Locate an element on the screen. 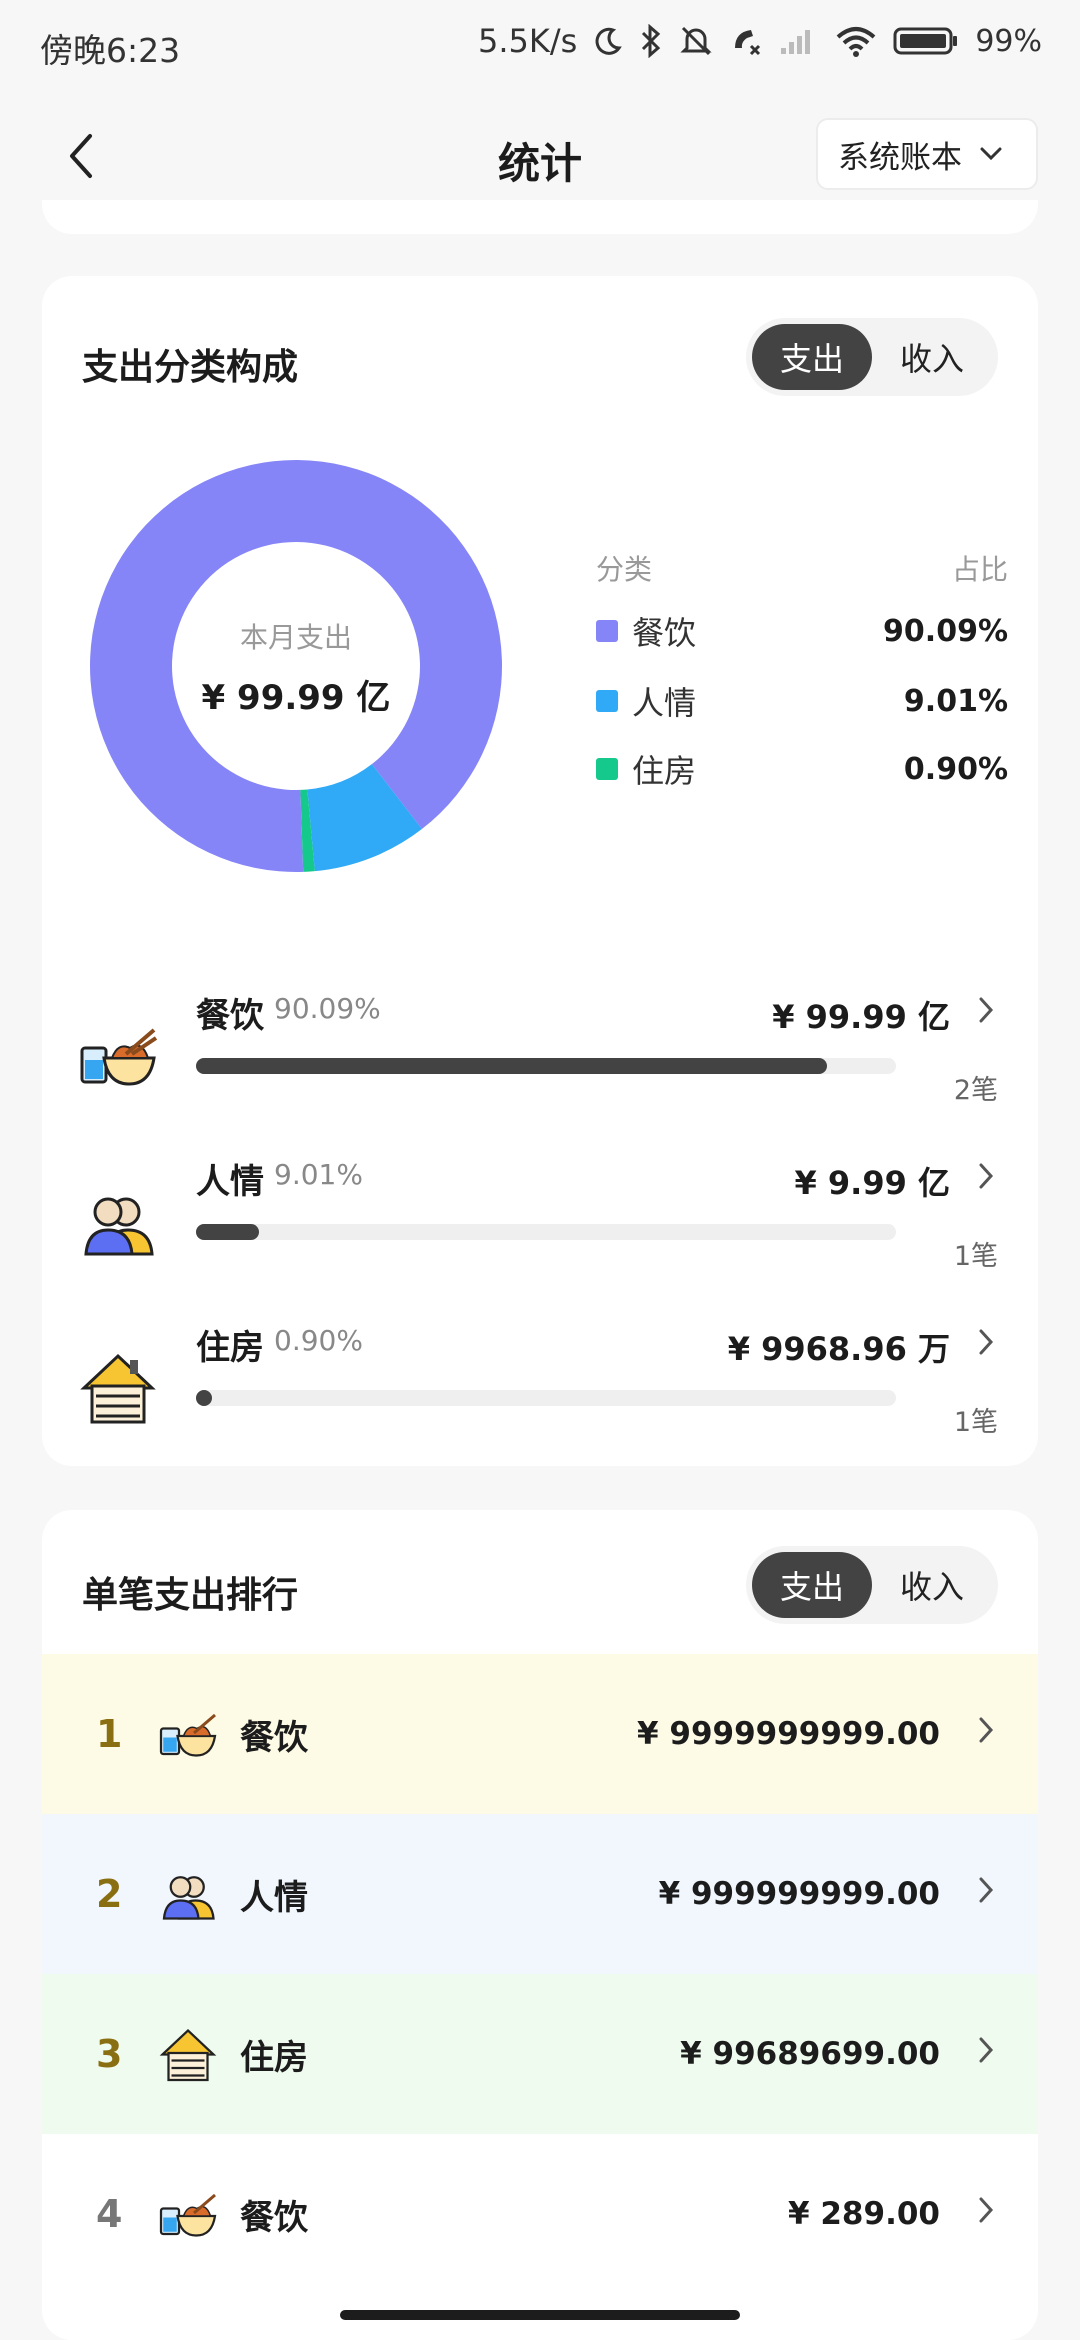 The image size is (1080, 2340). status-icons: 5.5K/s 99% is located at coordinates (760, 41).